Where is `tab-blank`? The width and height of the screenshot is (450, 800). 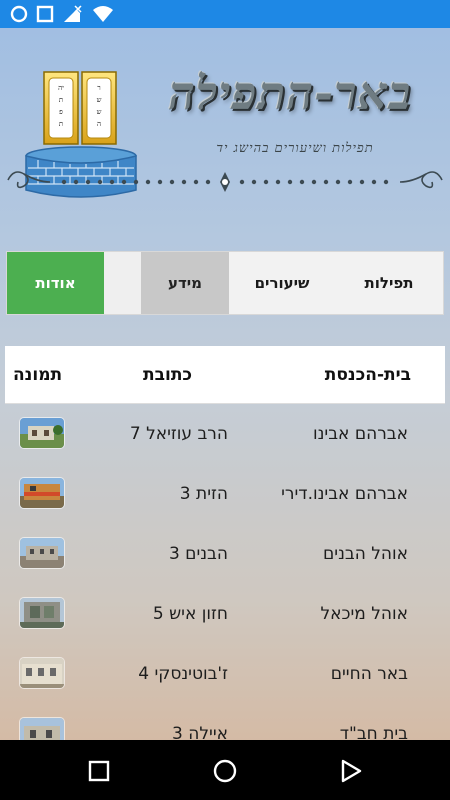 tab-blank is located at coordinates (122, 283).